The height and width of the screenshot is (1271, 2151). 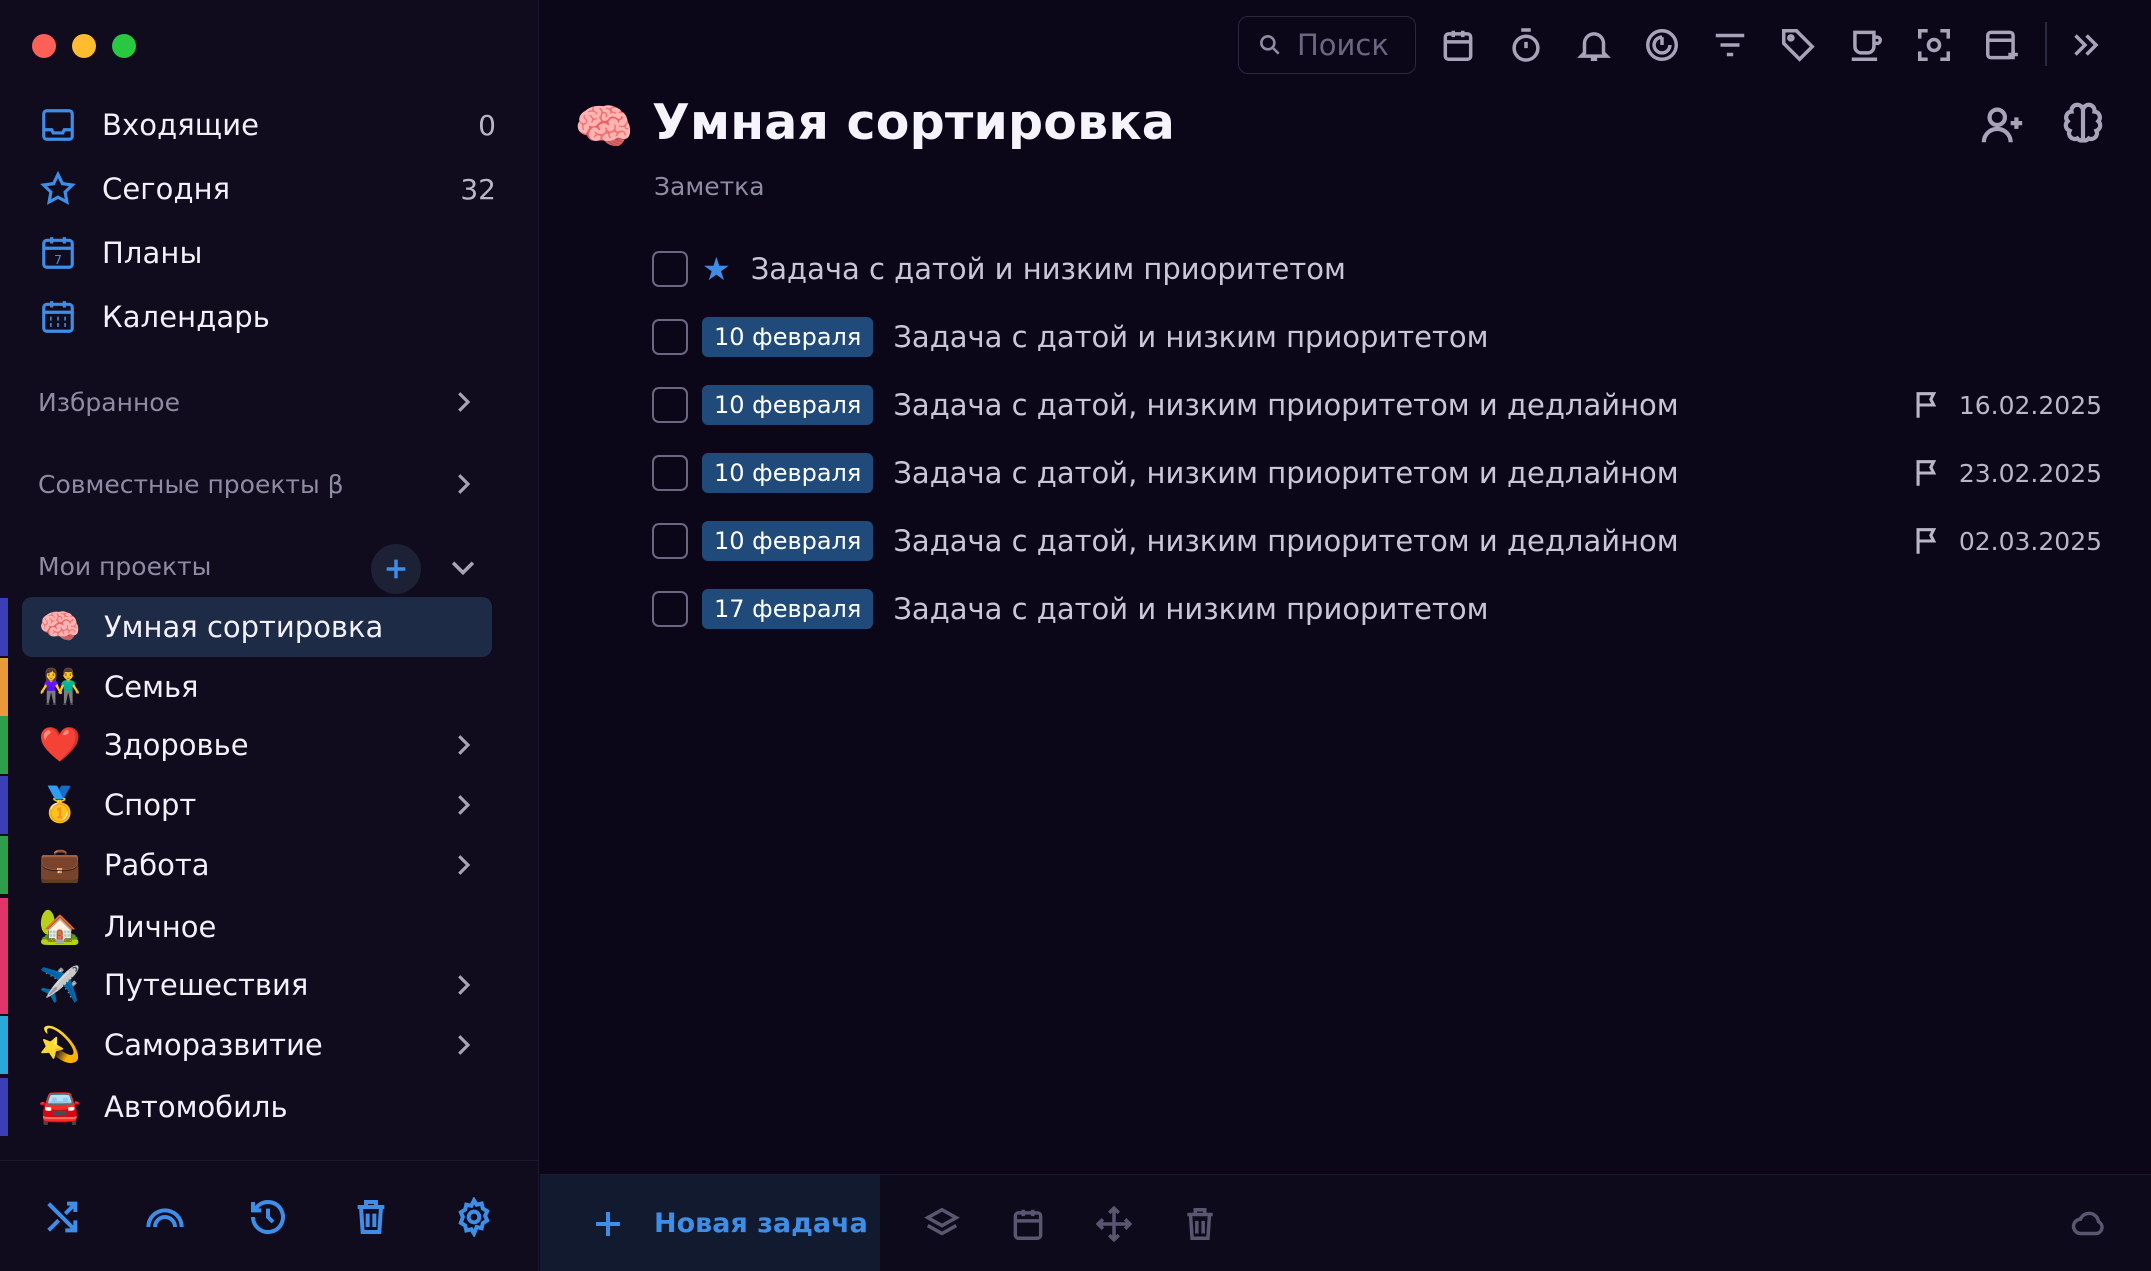 I want to click on nav-calendar: Календарь, so click(x=271, y=317).